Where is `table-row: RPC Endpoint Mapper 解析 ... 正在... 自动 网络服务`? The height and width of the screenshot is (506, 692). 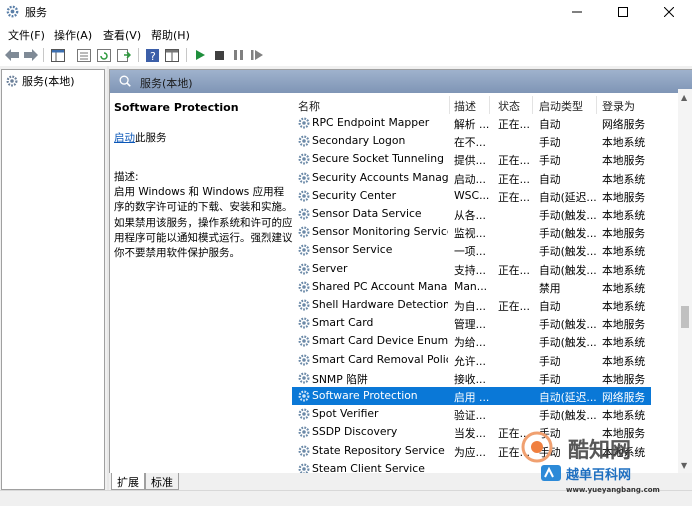
table-row: RPC Endpoint Mapper 解析 ... 正在... 自动 网络服务 is located at coordinates (471, 123).